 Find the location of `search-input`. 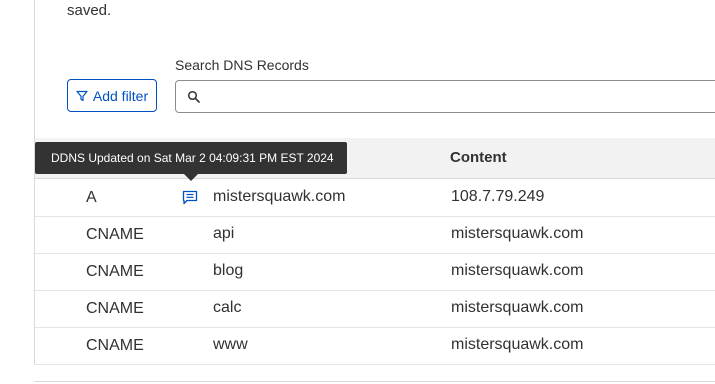

search-input is located at coordinates (462, 97).